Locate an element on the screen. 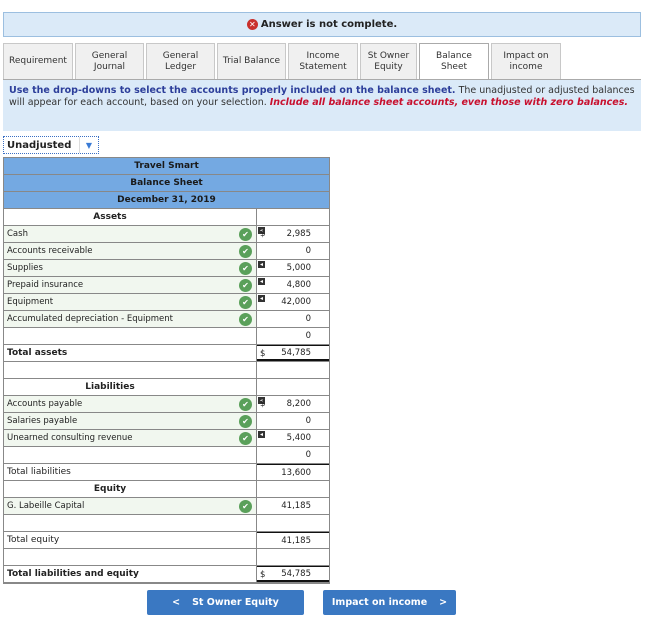  amount-cell: ◂ $2,985 is located at coordinates (293, 234).